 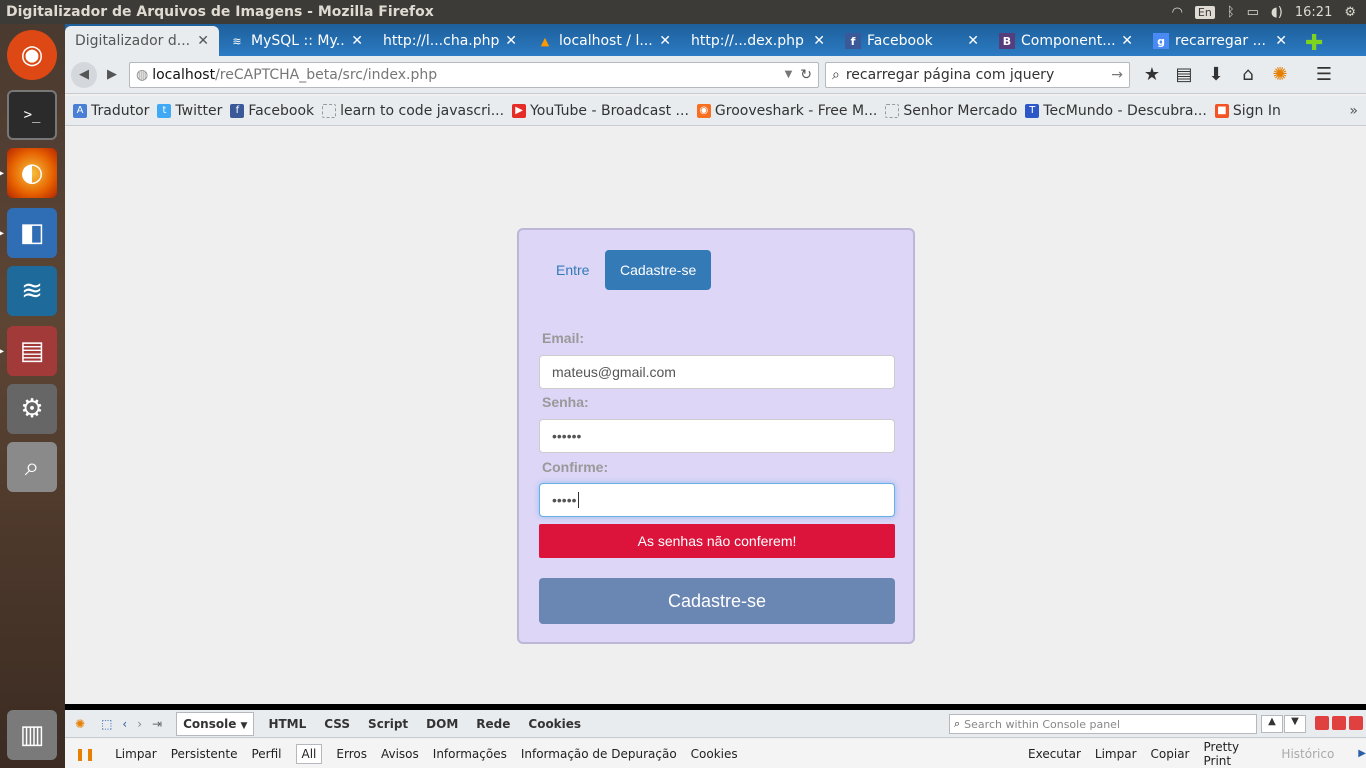 I want to click on gear-icon: ⚙, so click(x=1350, y=12).